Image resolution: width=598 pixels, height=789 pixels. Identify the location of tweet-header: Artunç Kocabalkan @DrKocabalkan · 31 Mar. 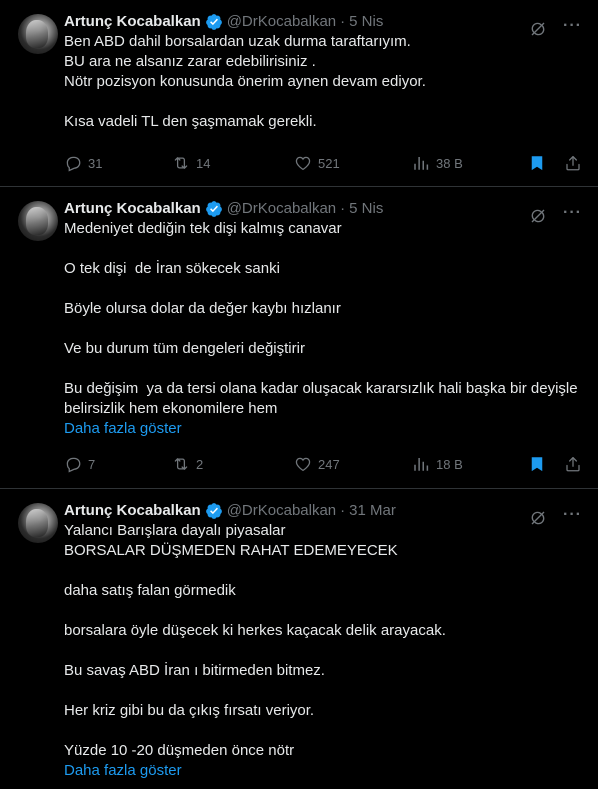
(323, 511).